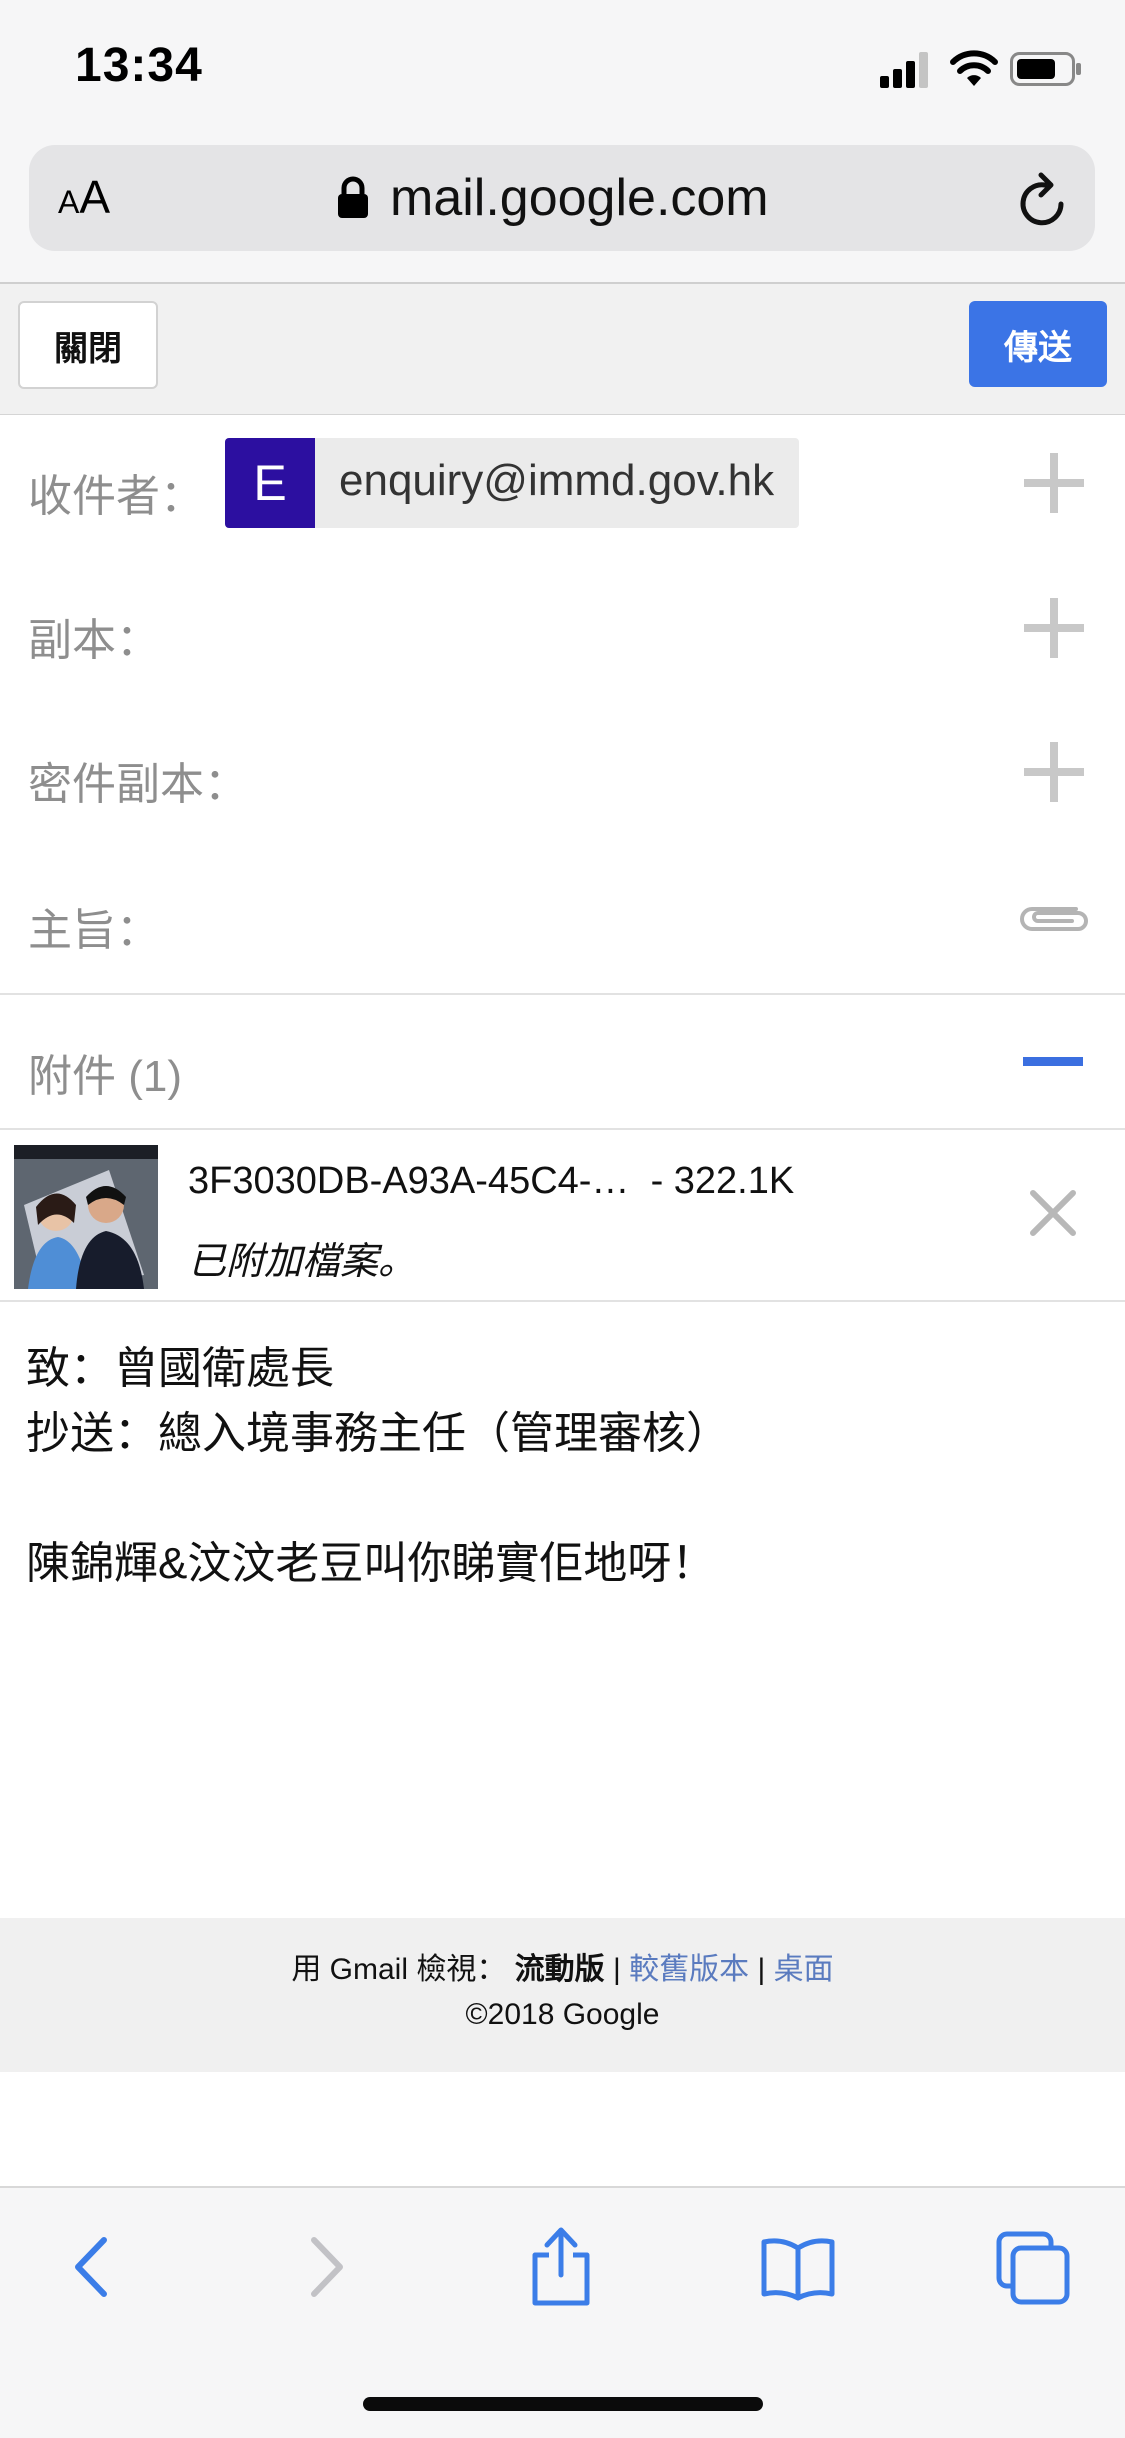  Describe the element at coordinates (798, 2269) in the screenshot. I see `bookmarks-icon` at that location.